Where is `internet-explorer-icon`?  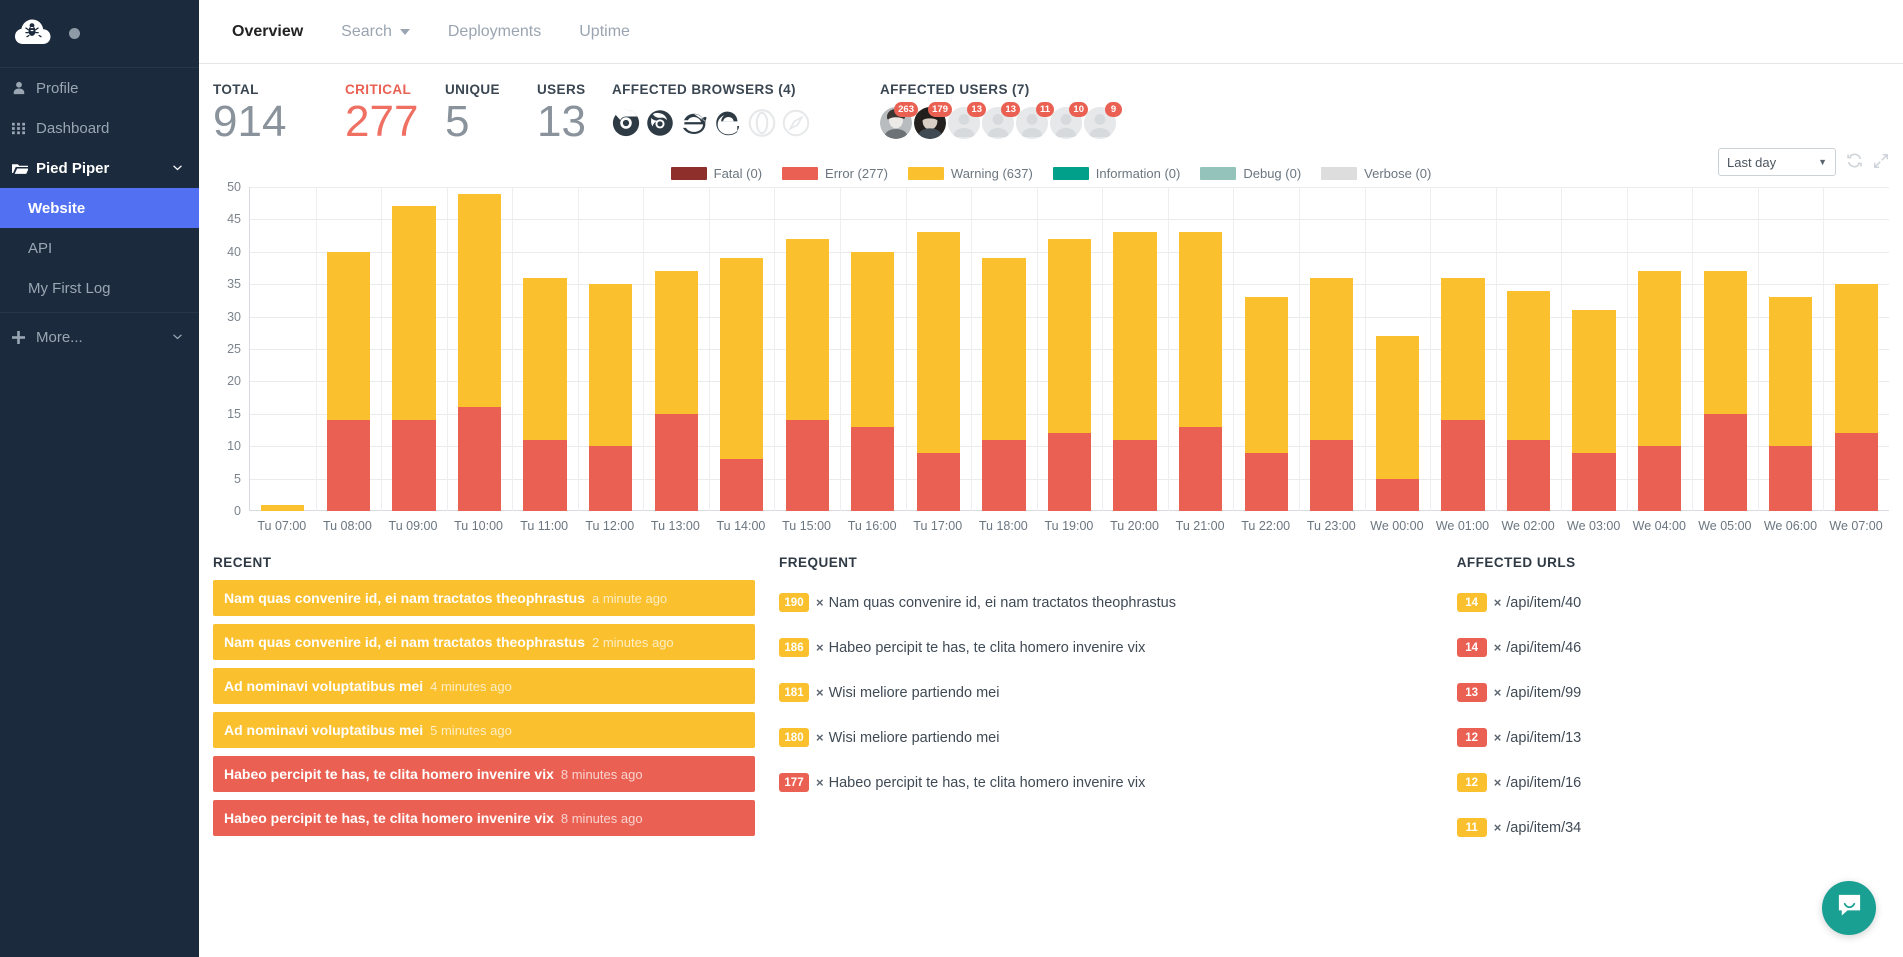 internet-explorer-icon is located at coordinates (694, 123).